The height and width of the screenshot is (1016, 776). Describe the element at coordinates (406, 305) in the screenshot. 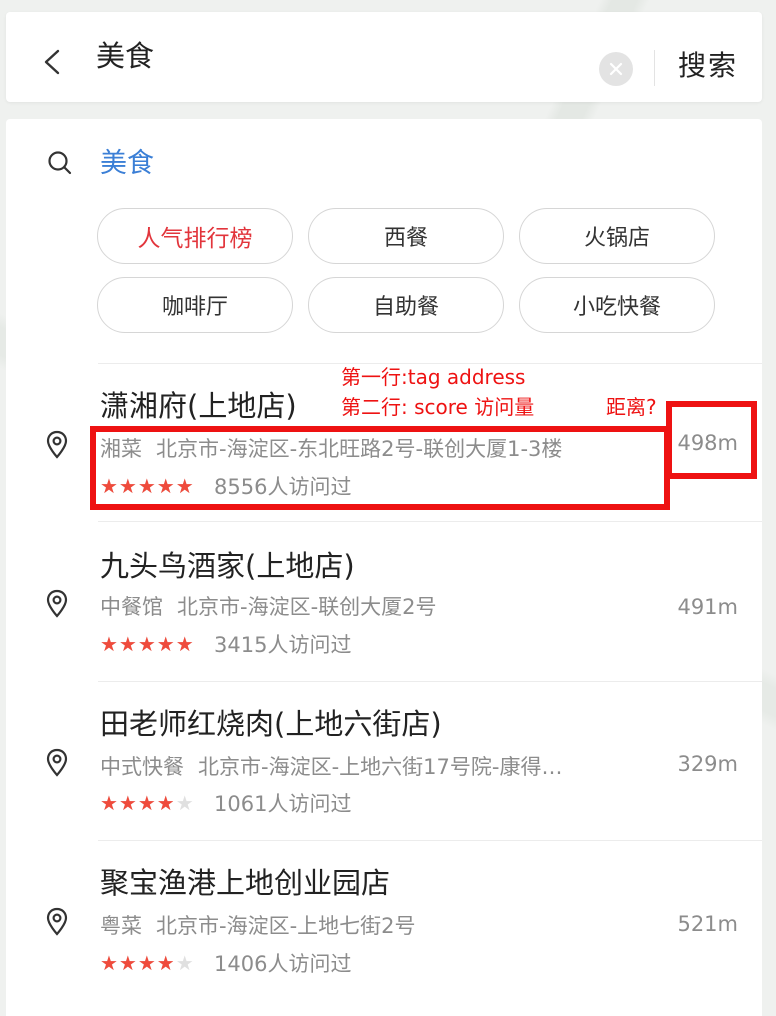

I see `chip-buffet: 自助餐` at that location.